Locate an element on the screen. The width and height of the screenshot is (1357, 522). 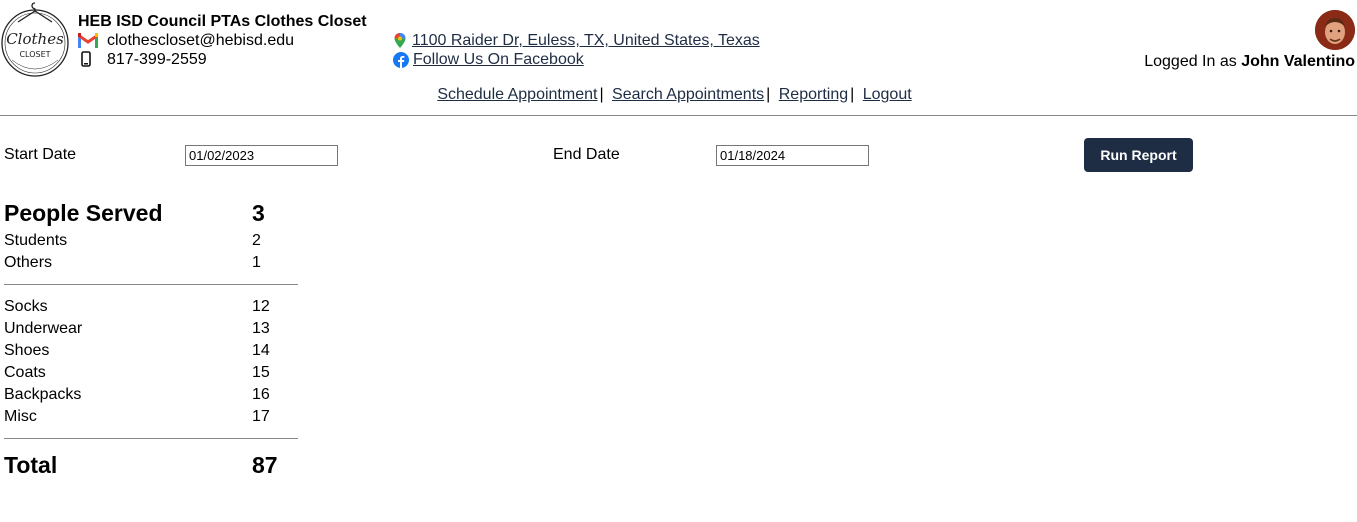
end-date-input is located at coordinates (792, 155).